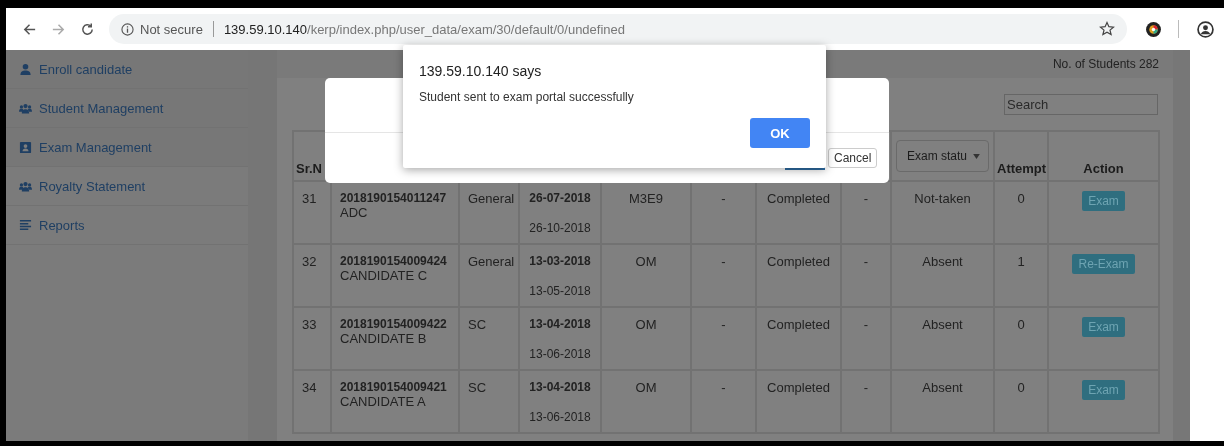  Describe the element at coordinates (127, 147) in the screenshot. I see `sidebar-item: Exam Management` at that location.